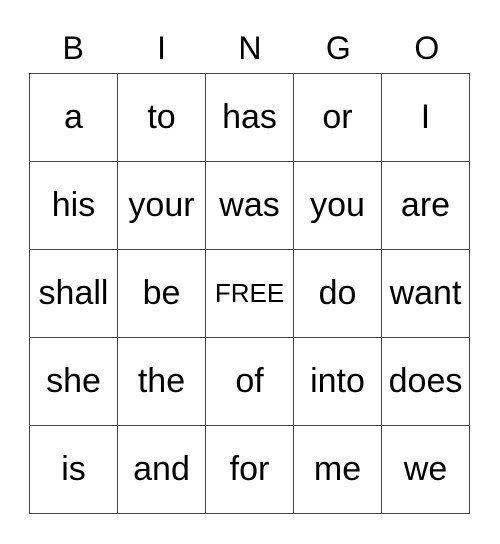  What do you see at coordinates (337, 381) in the screenshot?
I see `card-cell: into` at bounding box center [337, 381].